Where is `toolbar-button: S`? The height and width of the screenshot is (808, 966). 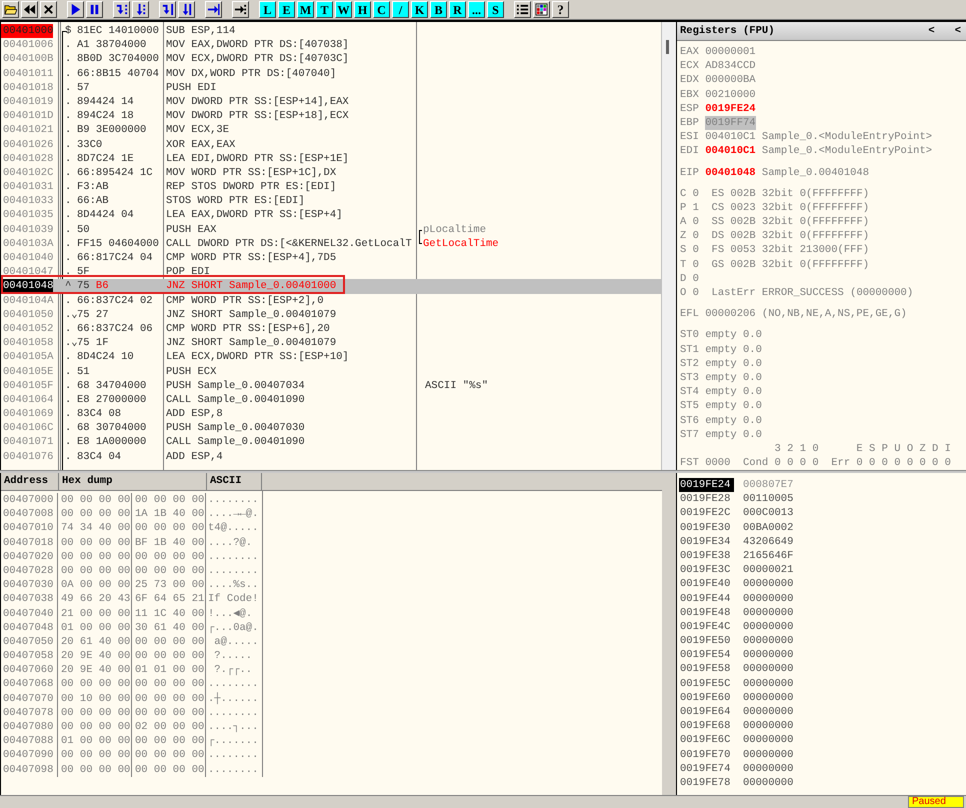
toolbar-button: S is located at coordinates (495, 9).